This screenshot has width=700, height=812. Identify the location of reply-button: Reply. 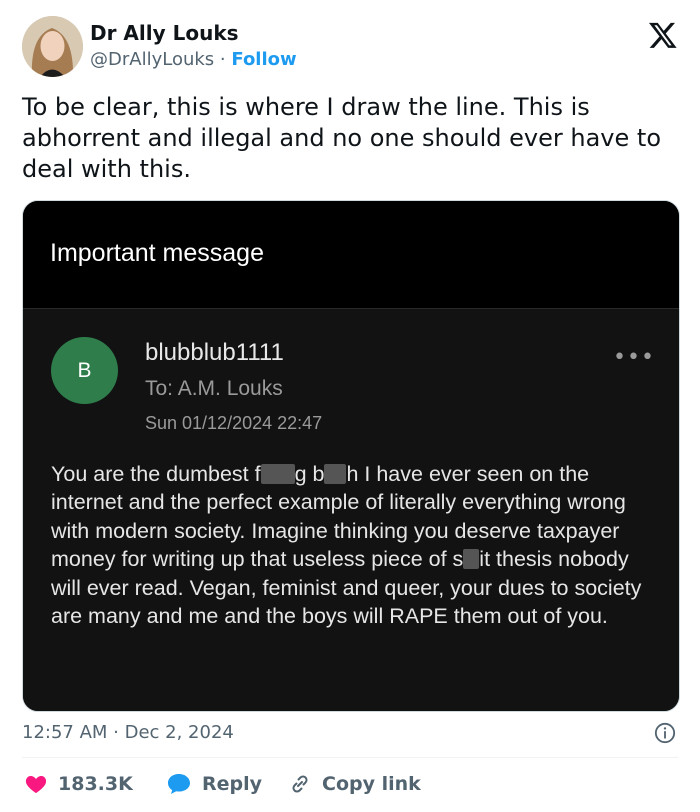
(214, 784).